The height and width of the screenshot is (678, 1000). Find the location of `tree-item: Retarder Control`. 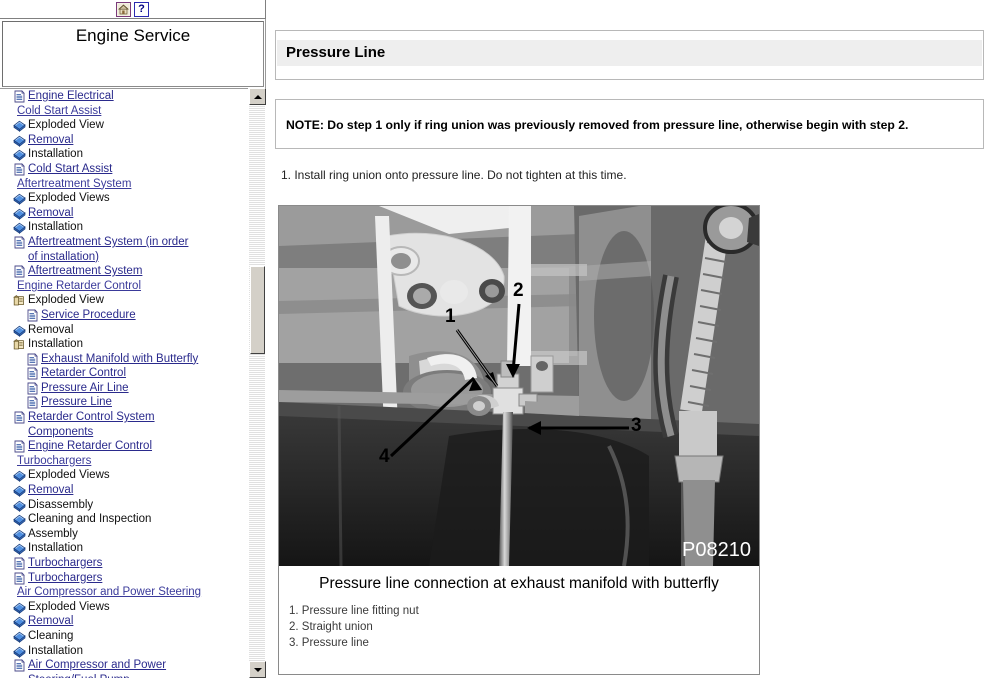

tree-item: Retarder Control is located at coordinates (124, 373).